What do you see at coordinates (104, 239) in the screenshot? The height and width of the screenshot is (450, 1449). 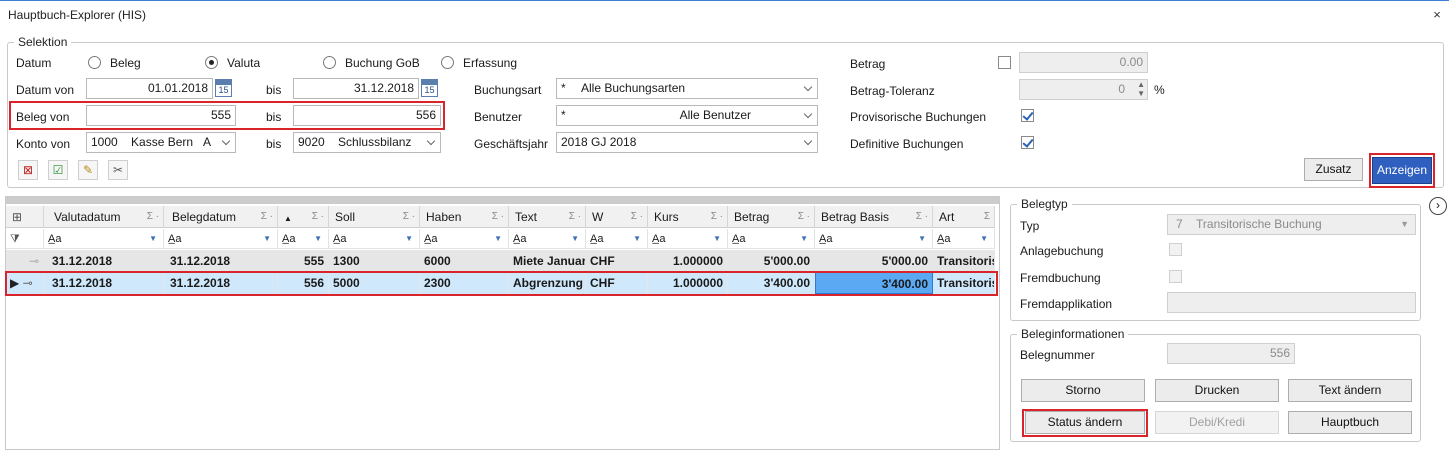 I see `filter-valutadatum: A̲a ▼` at bounding box center [104, 239].